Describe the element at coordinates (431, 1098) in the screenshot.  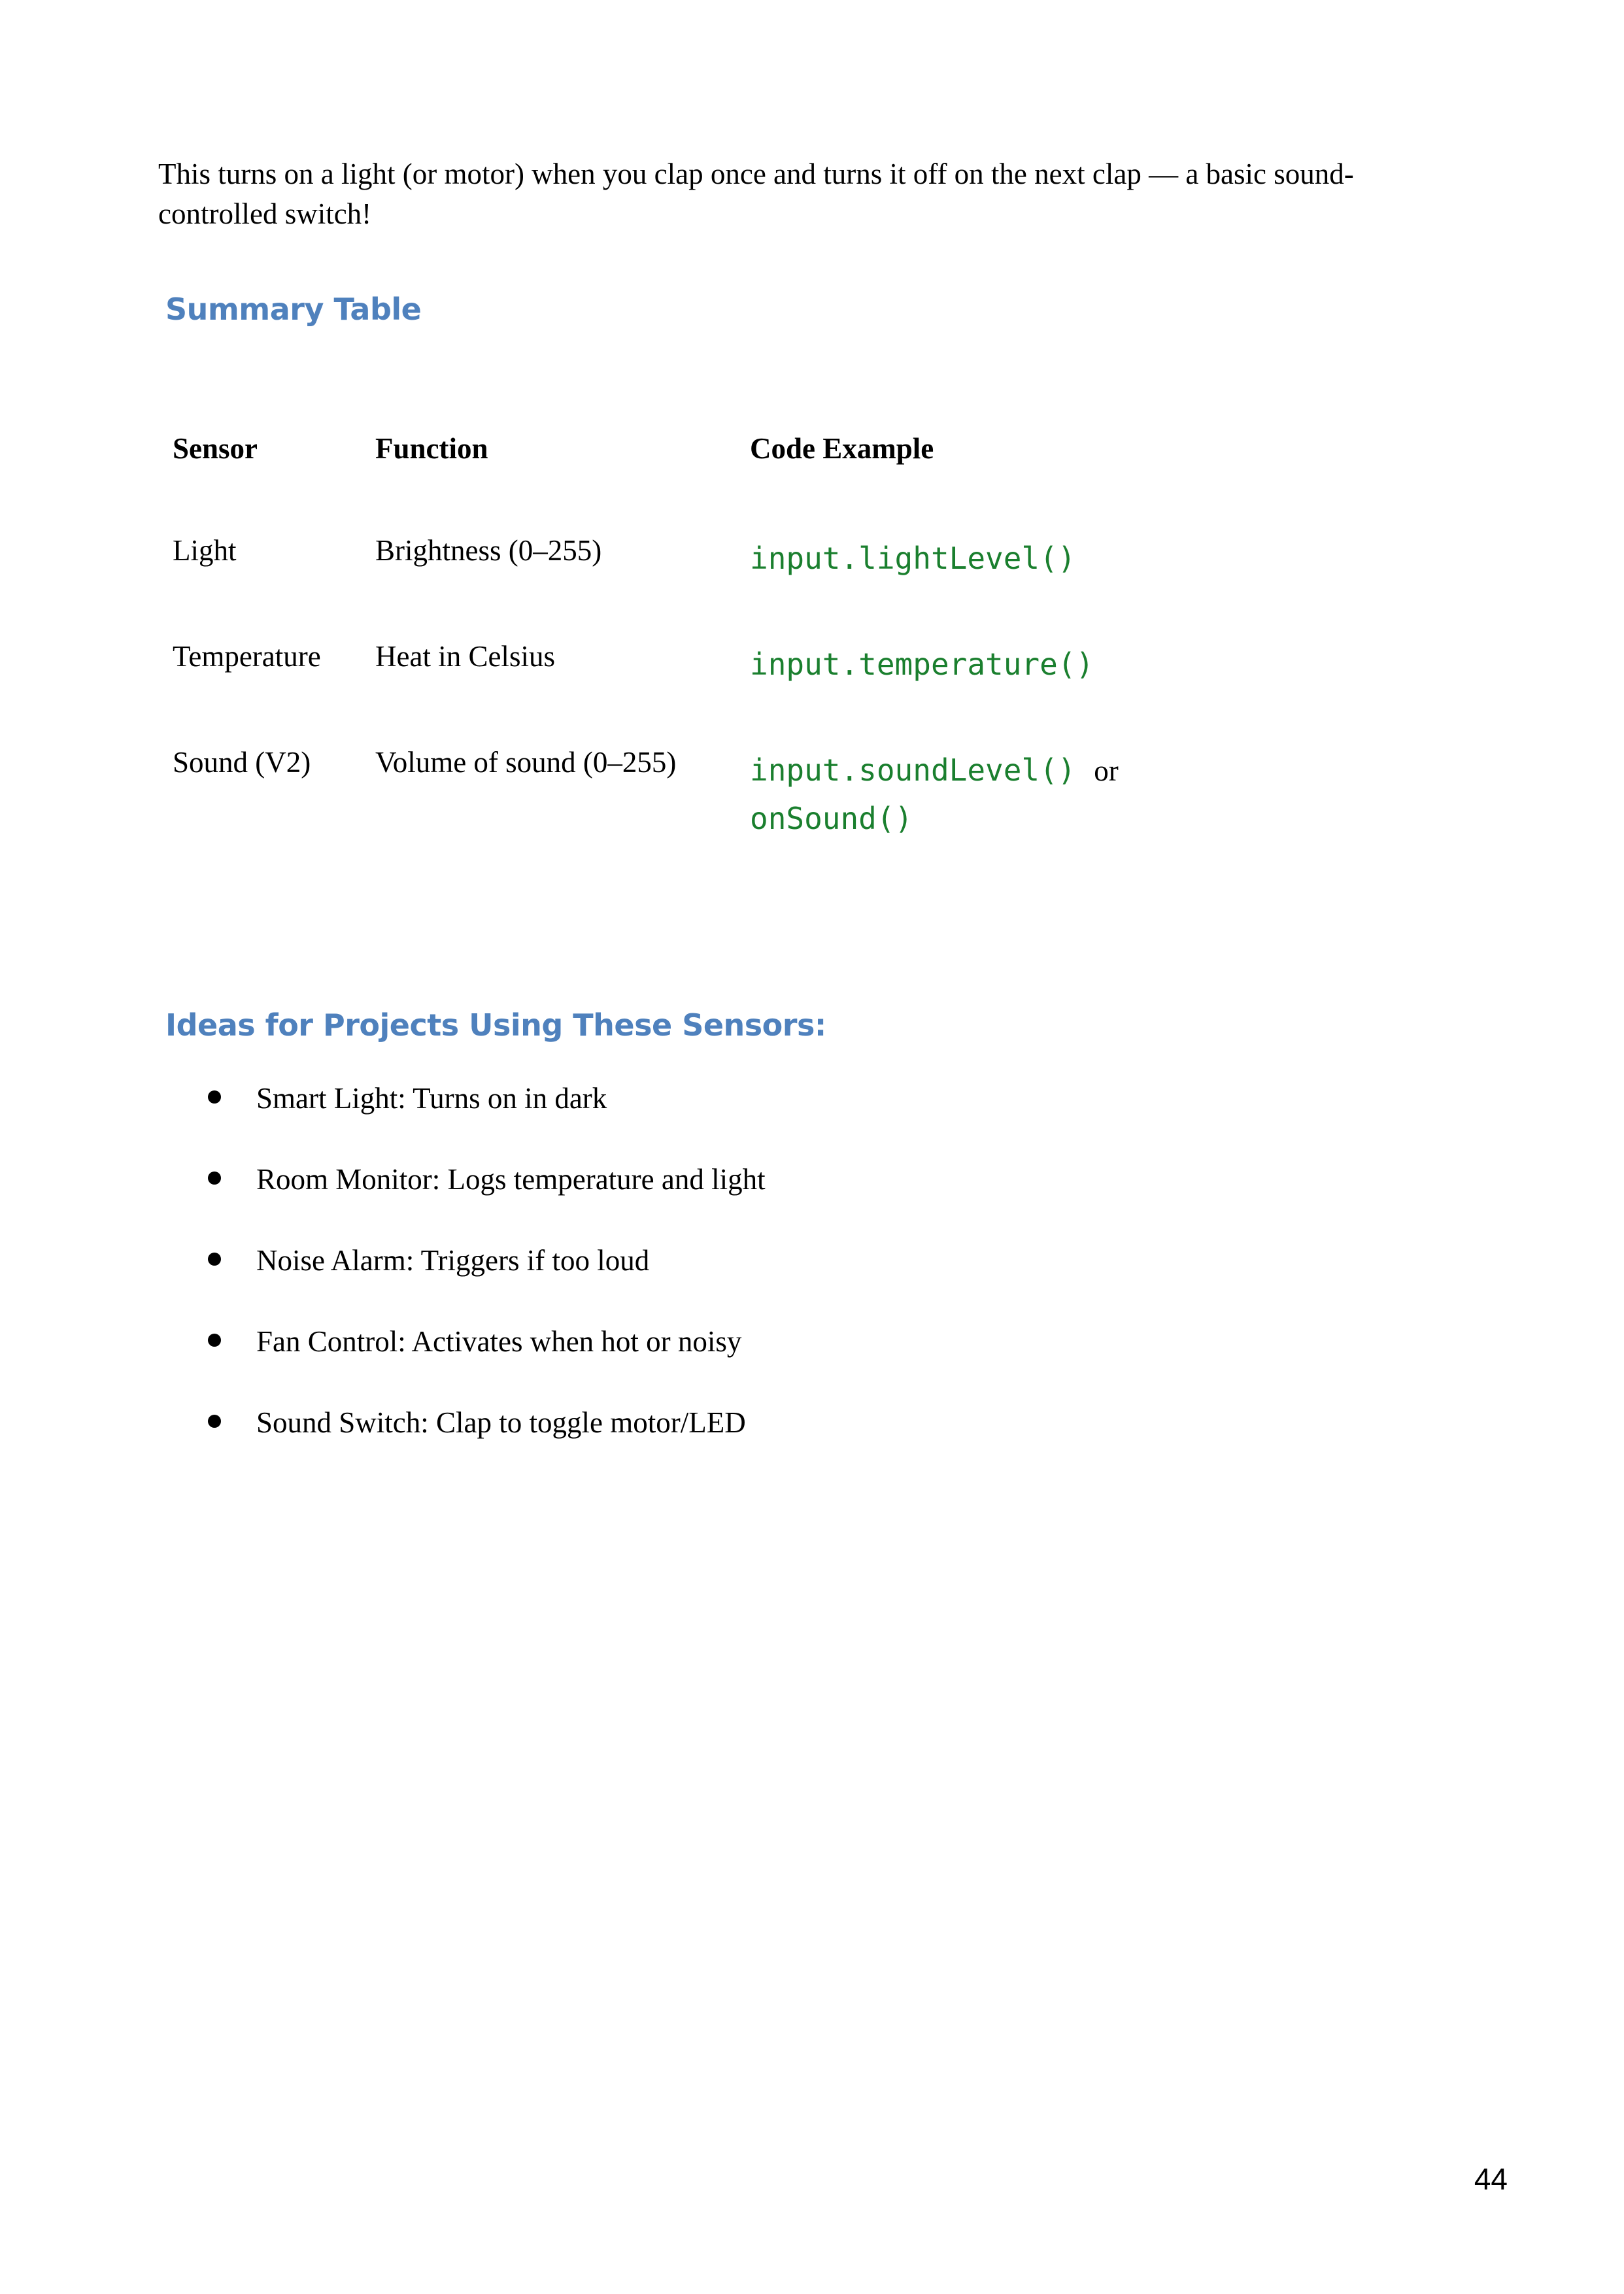
I see `list-item-text: Smart Light: Turns on in dark` at that location.